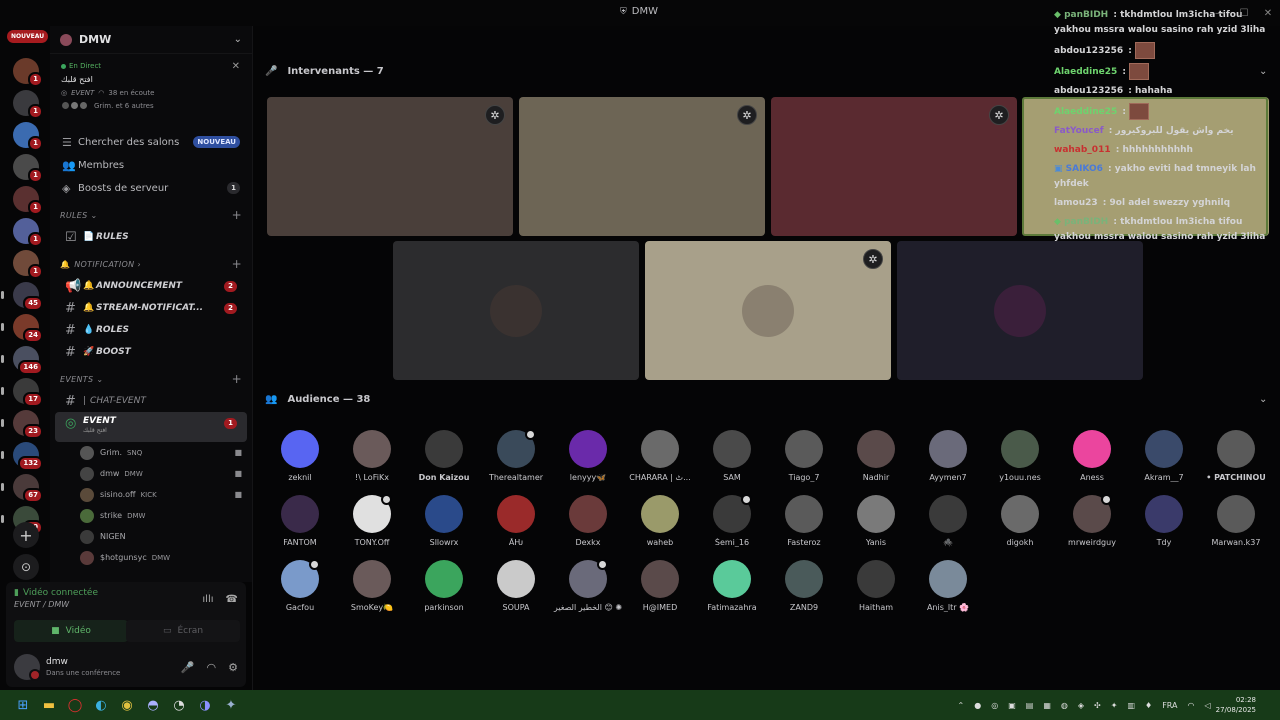  I want to click on audience-member: y1ouu.nes, so click(1020, 456).